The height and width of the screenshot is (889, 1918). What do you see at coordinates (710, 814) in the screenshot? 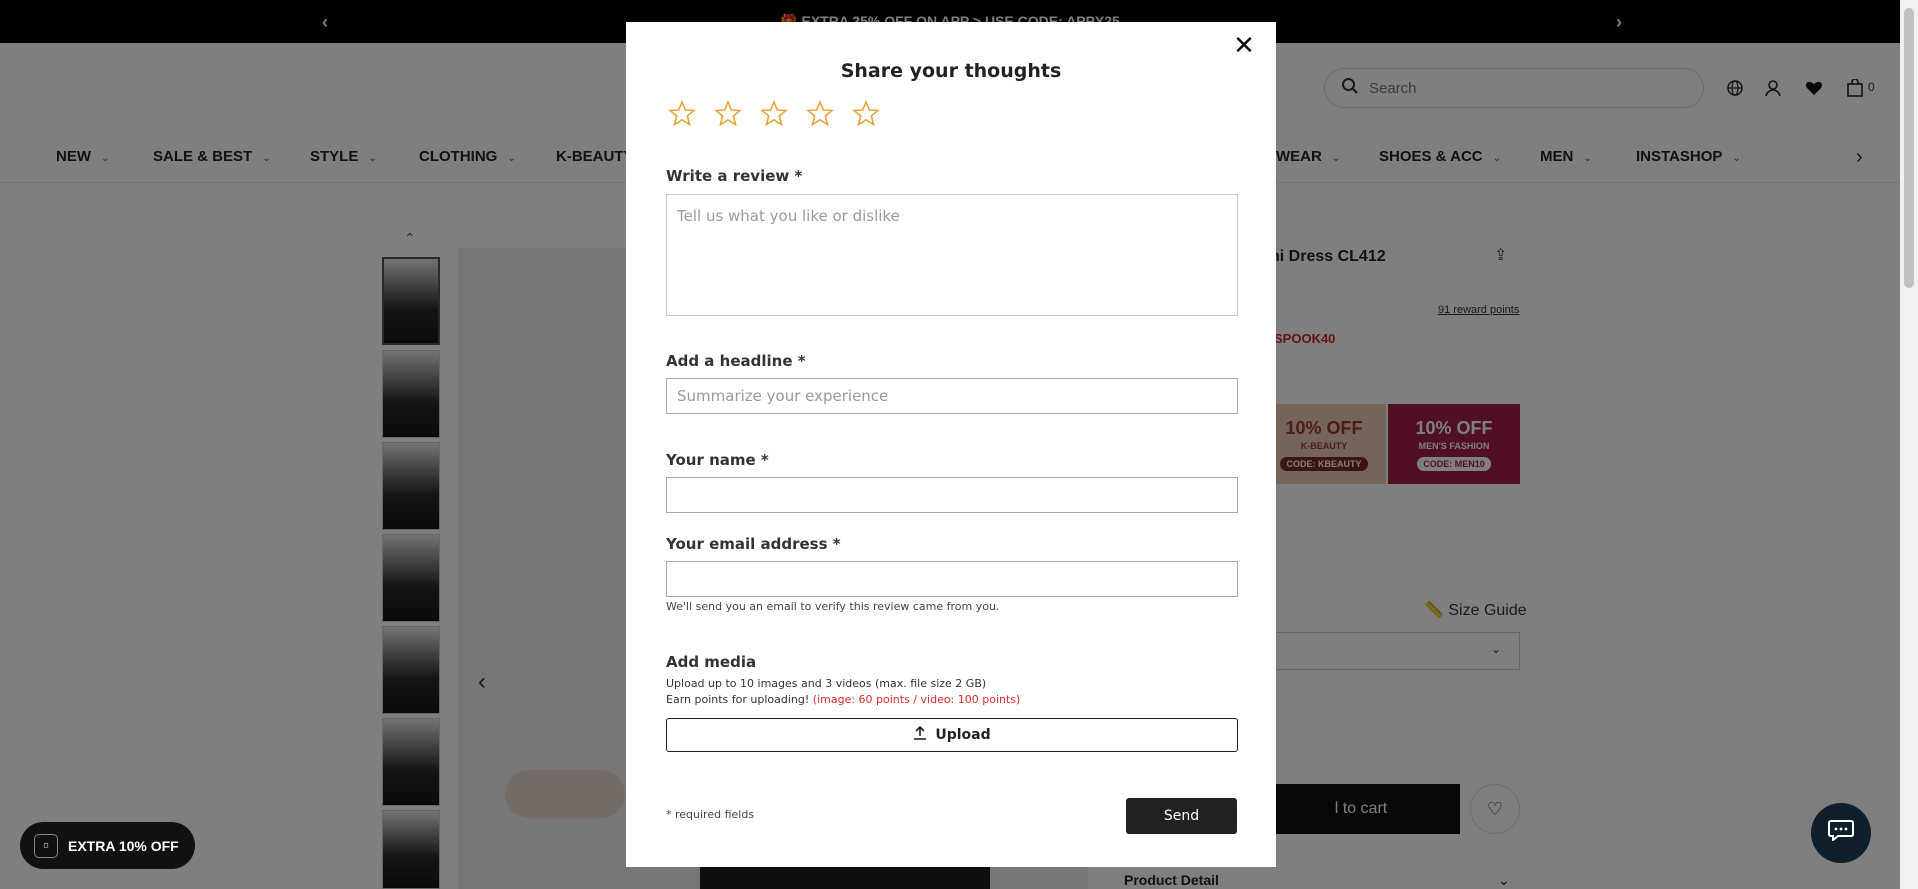
I see `required-fields-note: * required fields` at bounding box center [710, 814].